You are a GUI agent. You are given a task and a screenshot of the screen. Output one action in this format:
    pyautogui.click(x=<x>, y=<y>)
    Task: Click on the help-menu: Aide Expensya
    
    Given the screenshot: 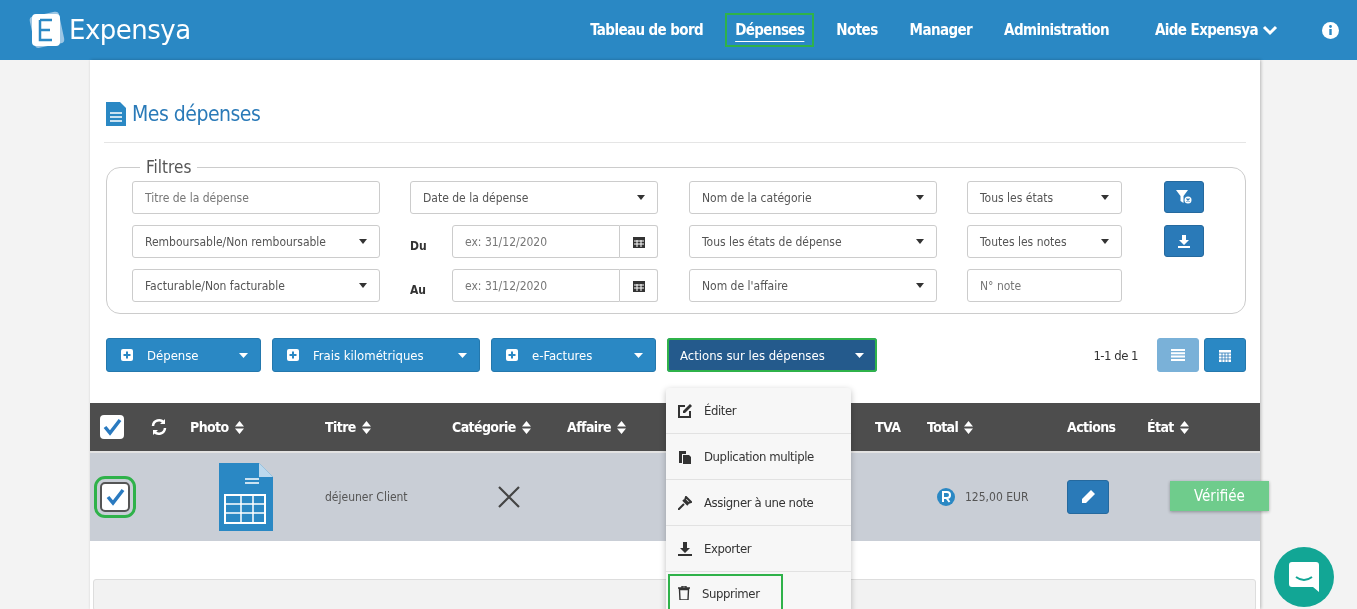 What is the action you would take?
    pyautogui.click(x=1216, y=30)
    